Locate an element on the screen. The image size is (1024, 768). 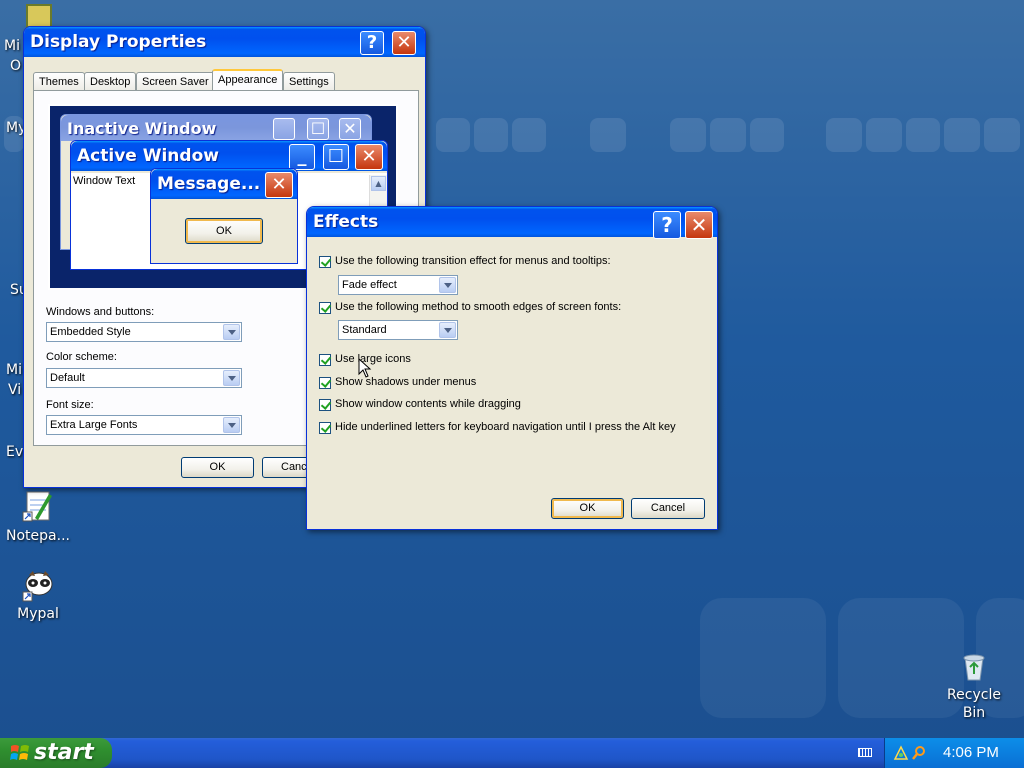
system-tray: 4:06 PM is located at coordinates (954, 753).